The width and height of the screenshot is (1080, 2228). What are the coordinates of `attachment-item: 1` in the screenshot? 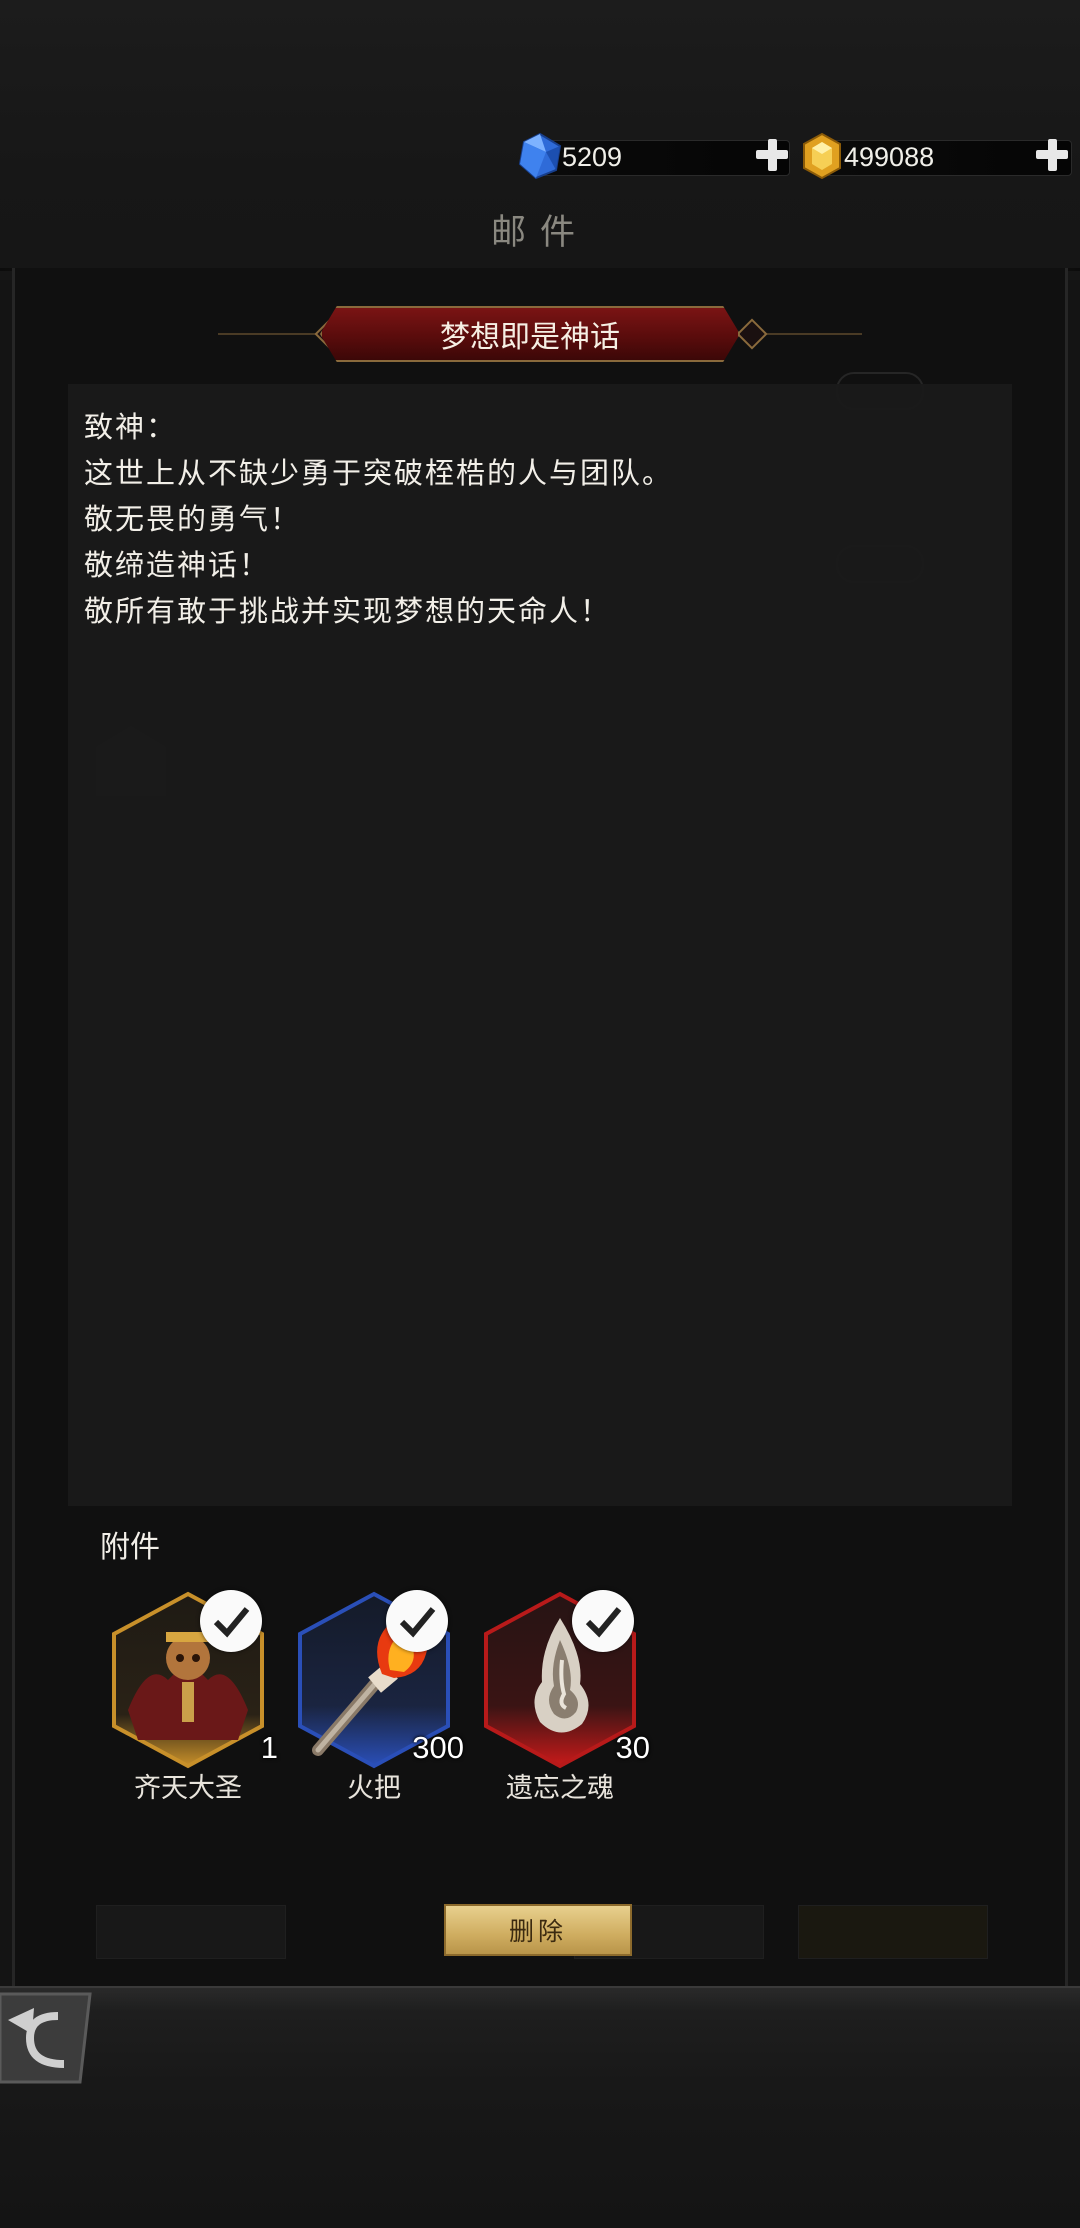 It's located at (193, 1680).